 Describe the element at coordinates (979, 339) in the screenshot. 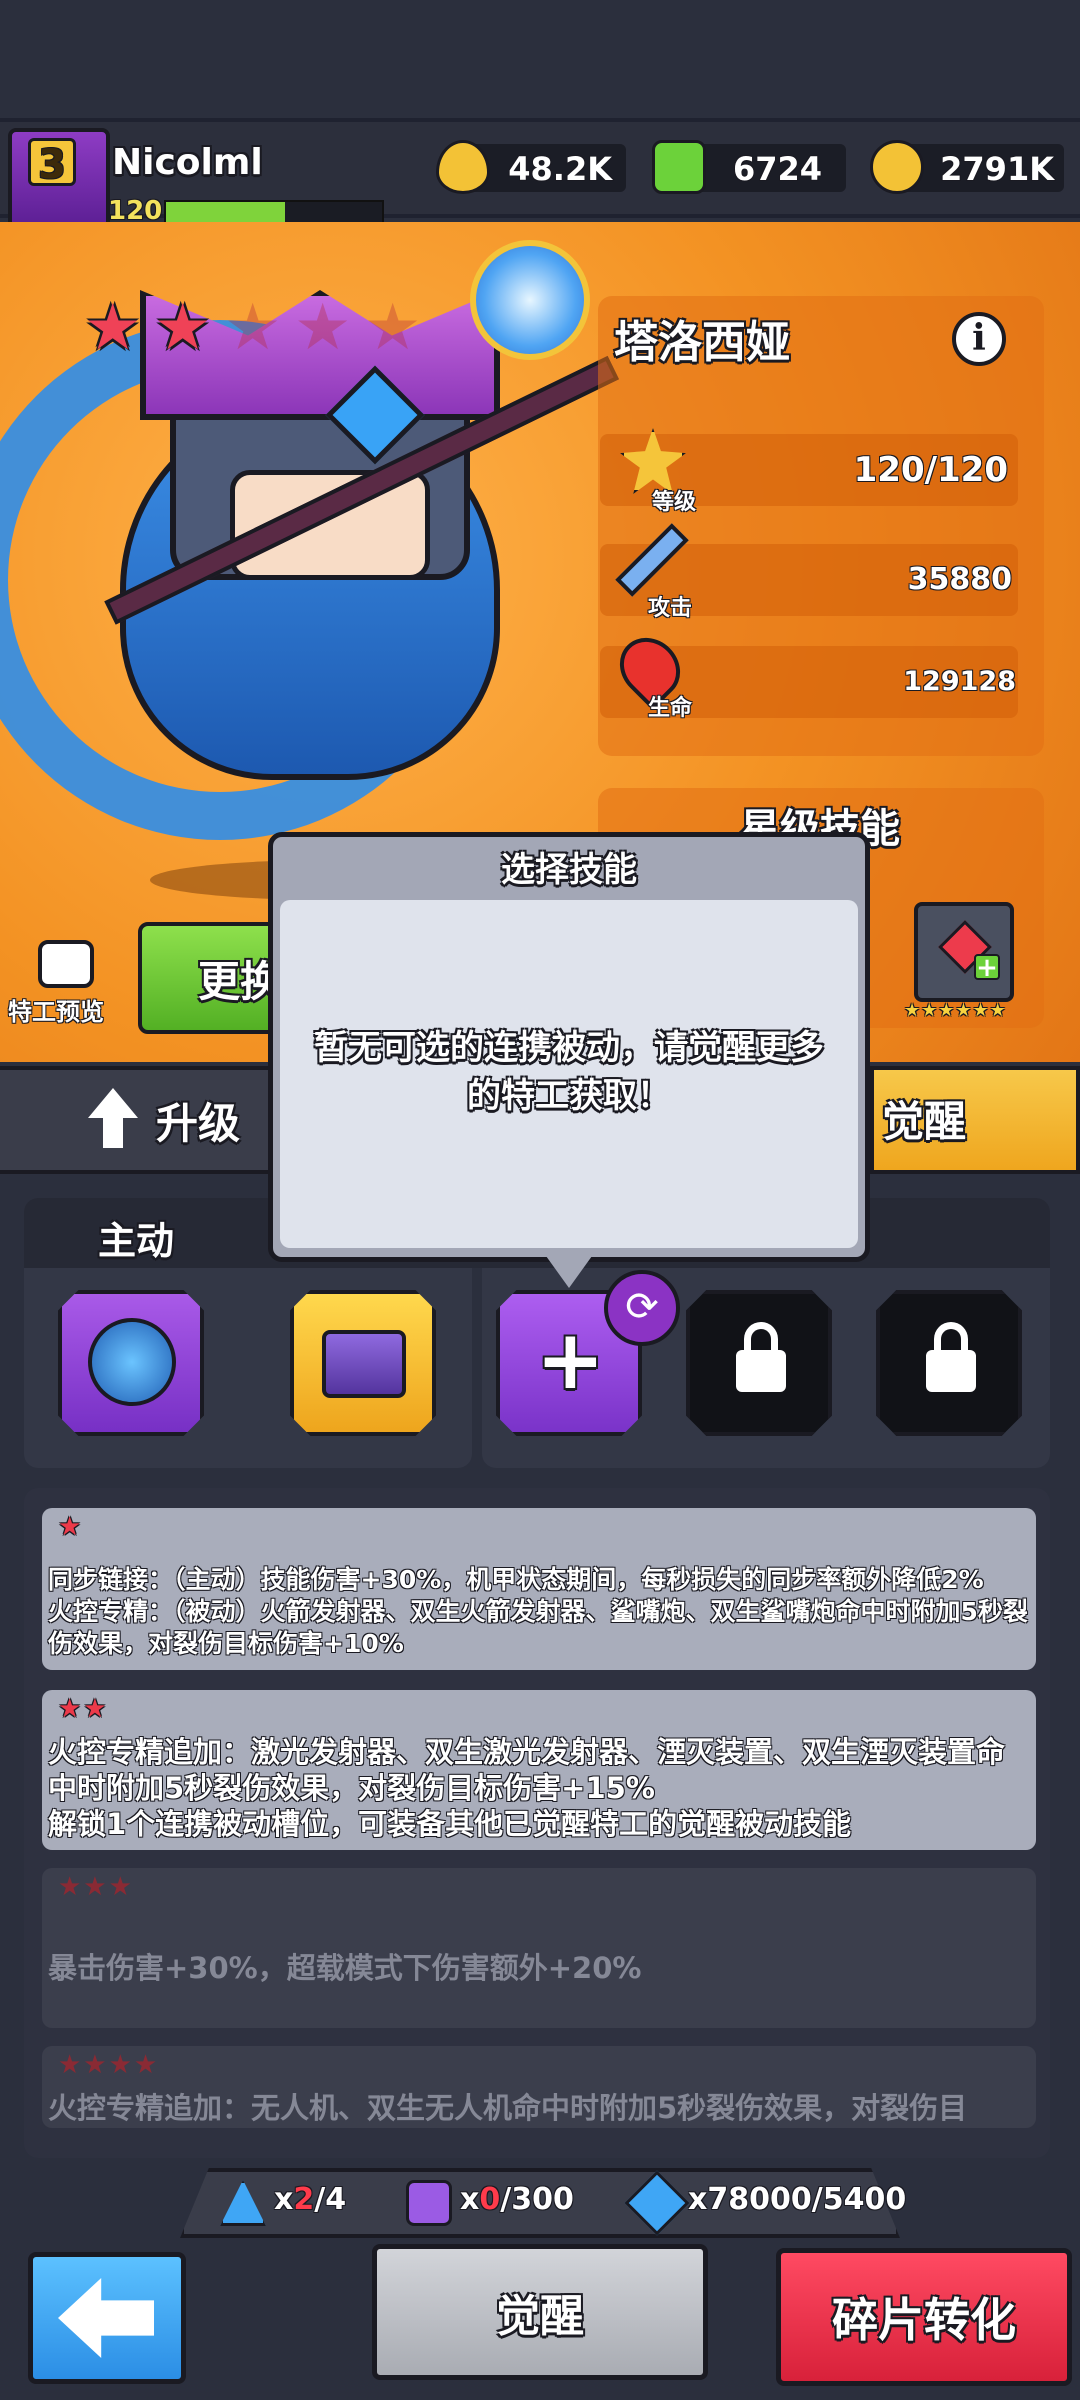

I see `info-icon: i` at that location.